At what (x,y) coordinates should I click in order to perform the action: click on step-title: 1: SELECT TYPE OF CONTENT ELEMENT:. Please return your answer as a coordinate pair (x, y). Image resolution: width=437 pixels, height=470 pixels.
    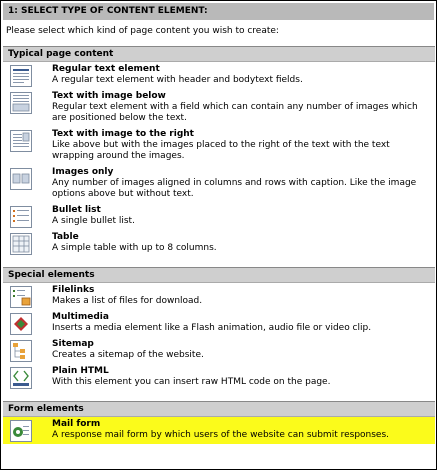
    Looking at the image, I should click on (218, 11).